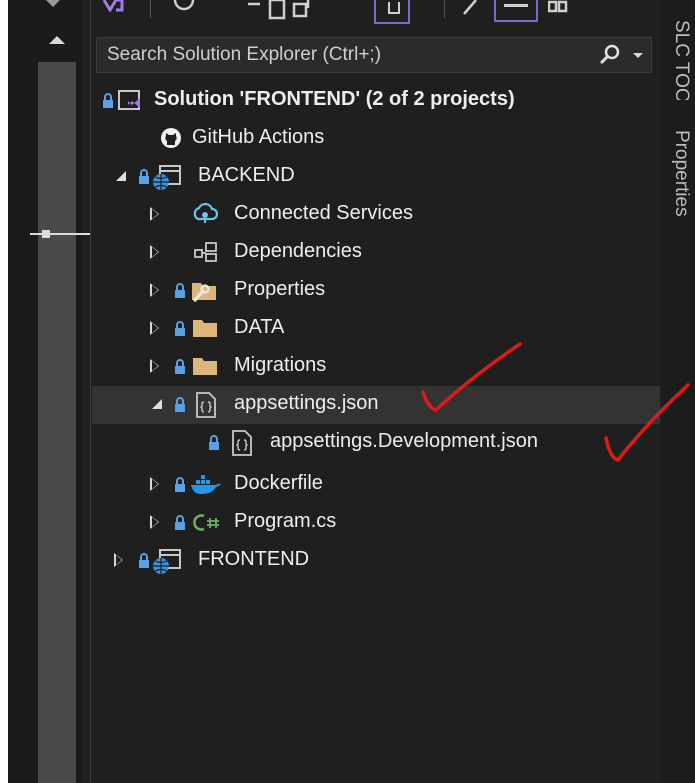  What do you see at coordinates (205, 213) in the screenshot?
I see `connected-services-icon` at bounding box center [205, 213].